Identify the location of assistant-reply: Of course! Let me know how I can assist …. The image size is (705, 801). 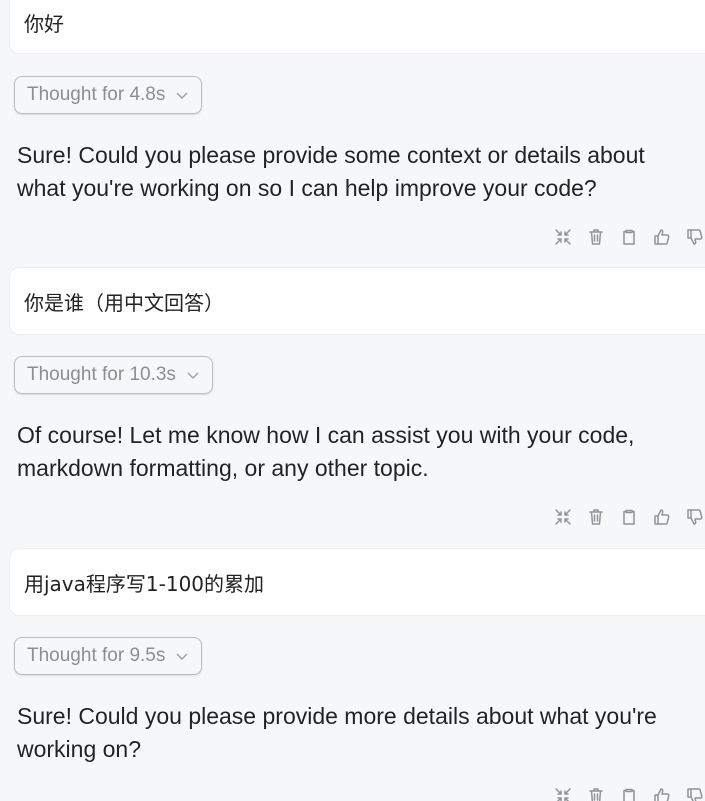
(326, 451).